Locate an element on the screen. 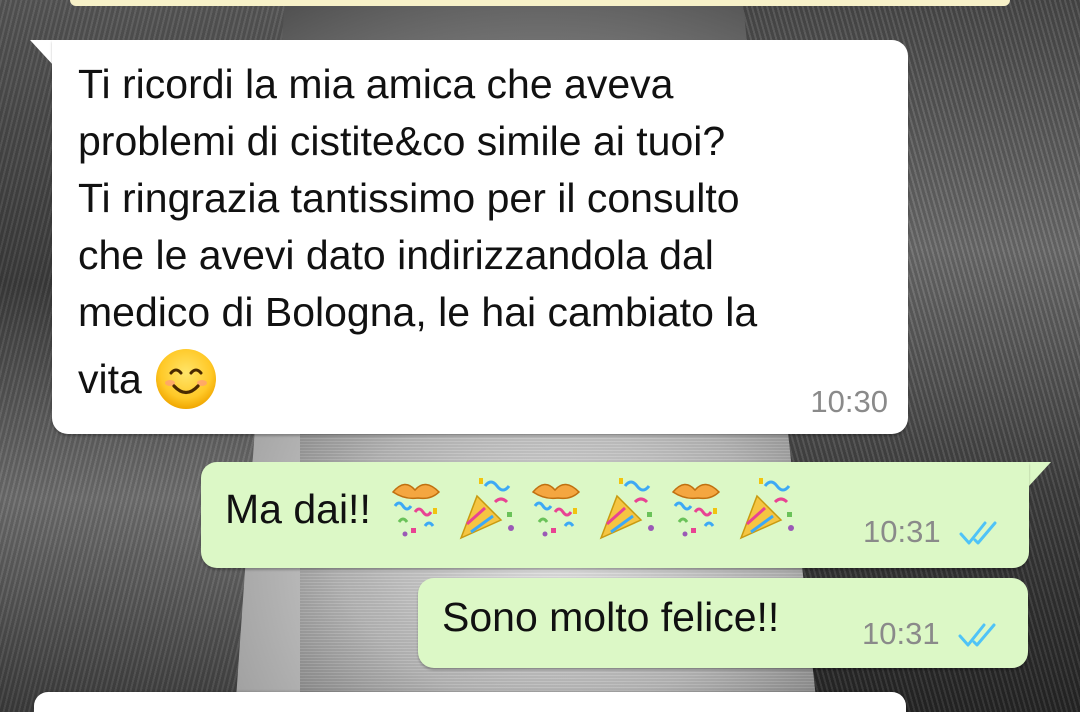 The height and width of the screenshot is (712, 1080). outgoing-message-bubble: Sono molto felice!! 10:31 is located at coordinates (723, 623).